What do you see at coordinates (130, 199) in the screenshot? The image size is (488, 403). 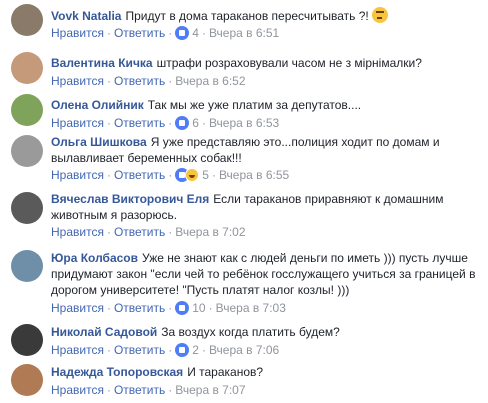 I see `comment-author: Вячеслав Викторович Еля` at bounding box center [130, 199].